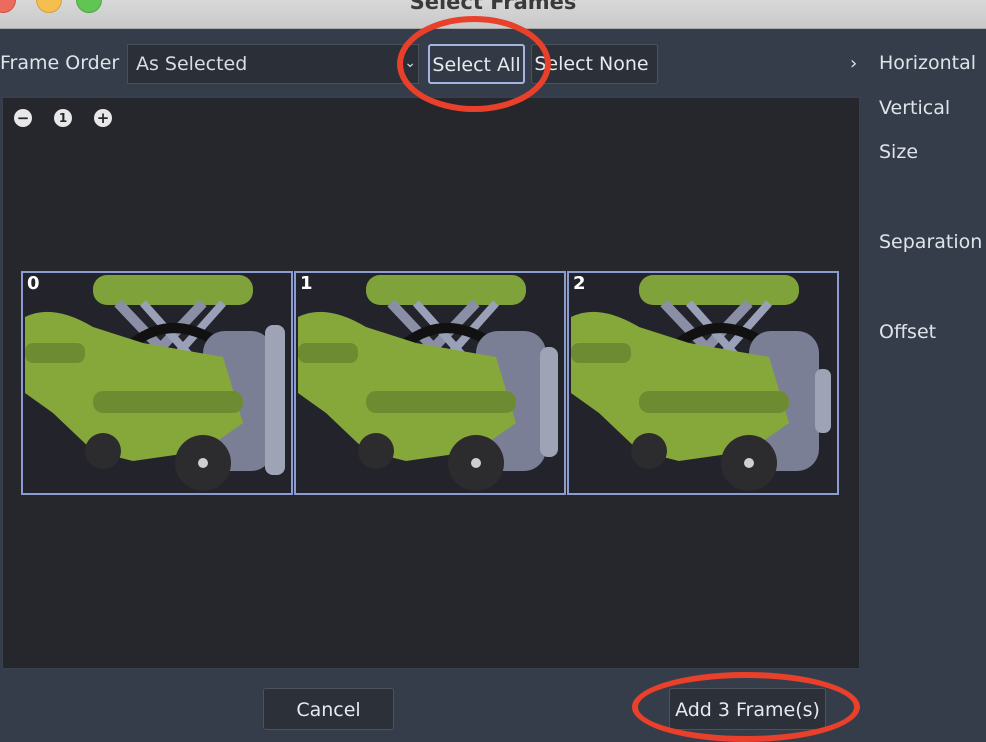 This screenshot has width=986, height=742. I want to click on offset-label: Offset, so click(908, 332).